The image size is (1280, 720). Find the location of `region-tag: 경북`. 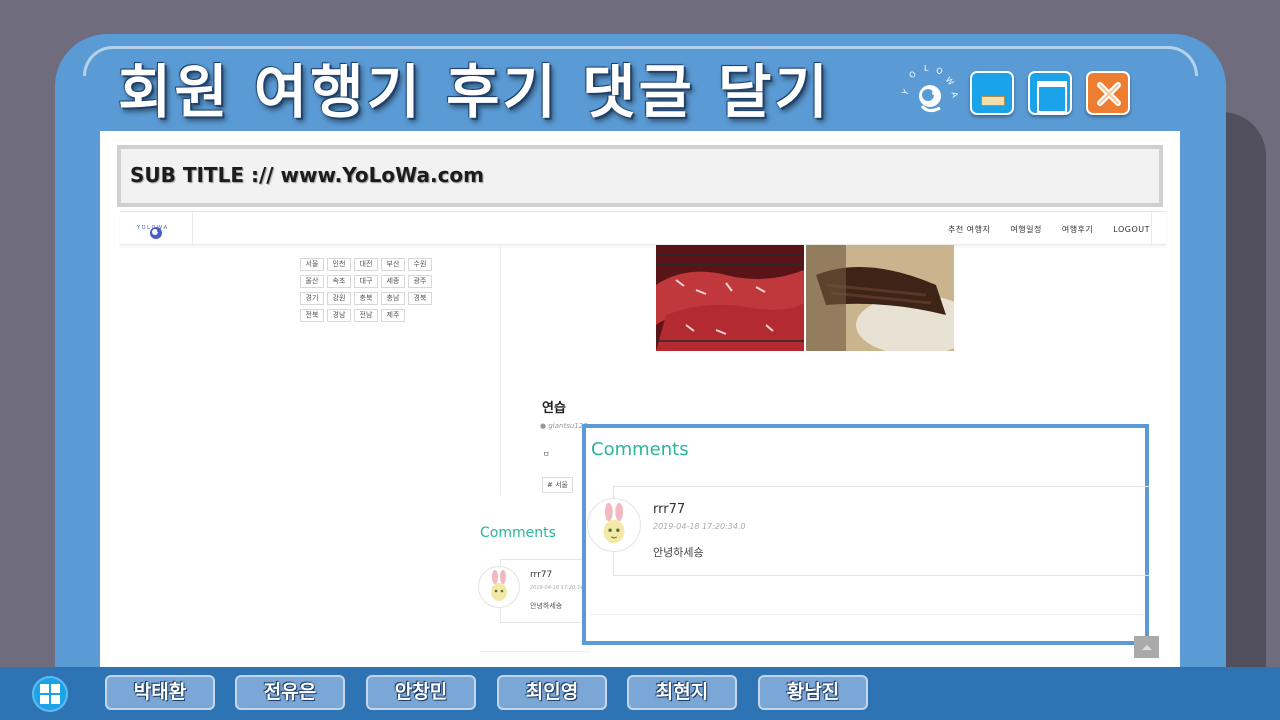

region-tag: 경북 is located at coordinates (420, 298).